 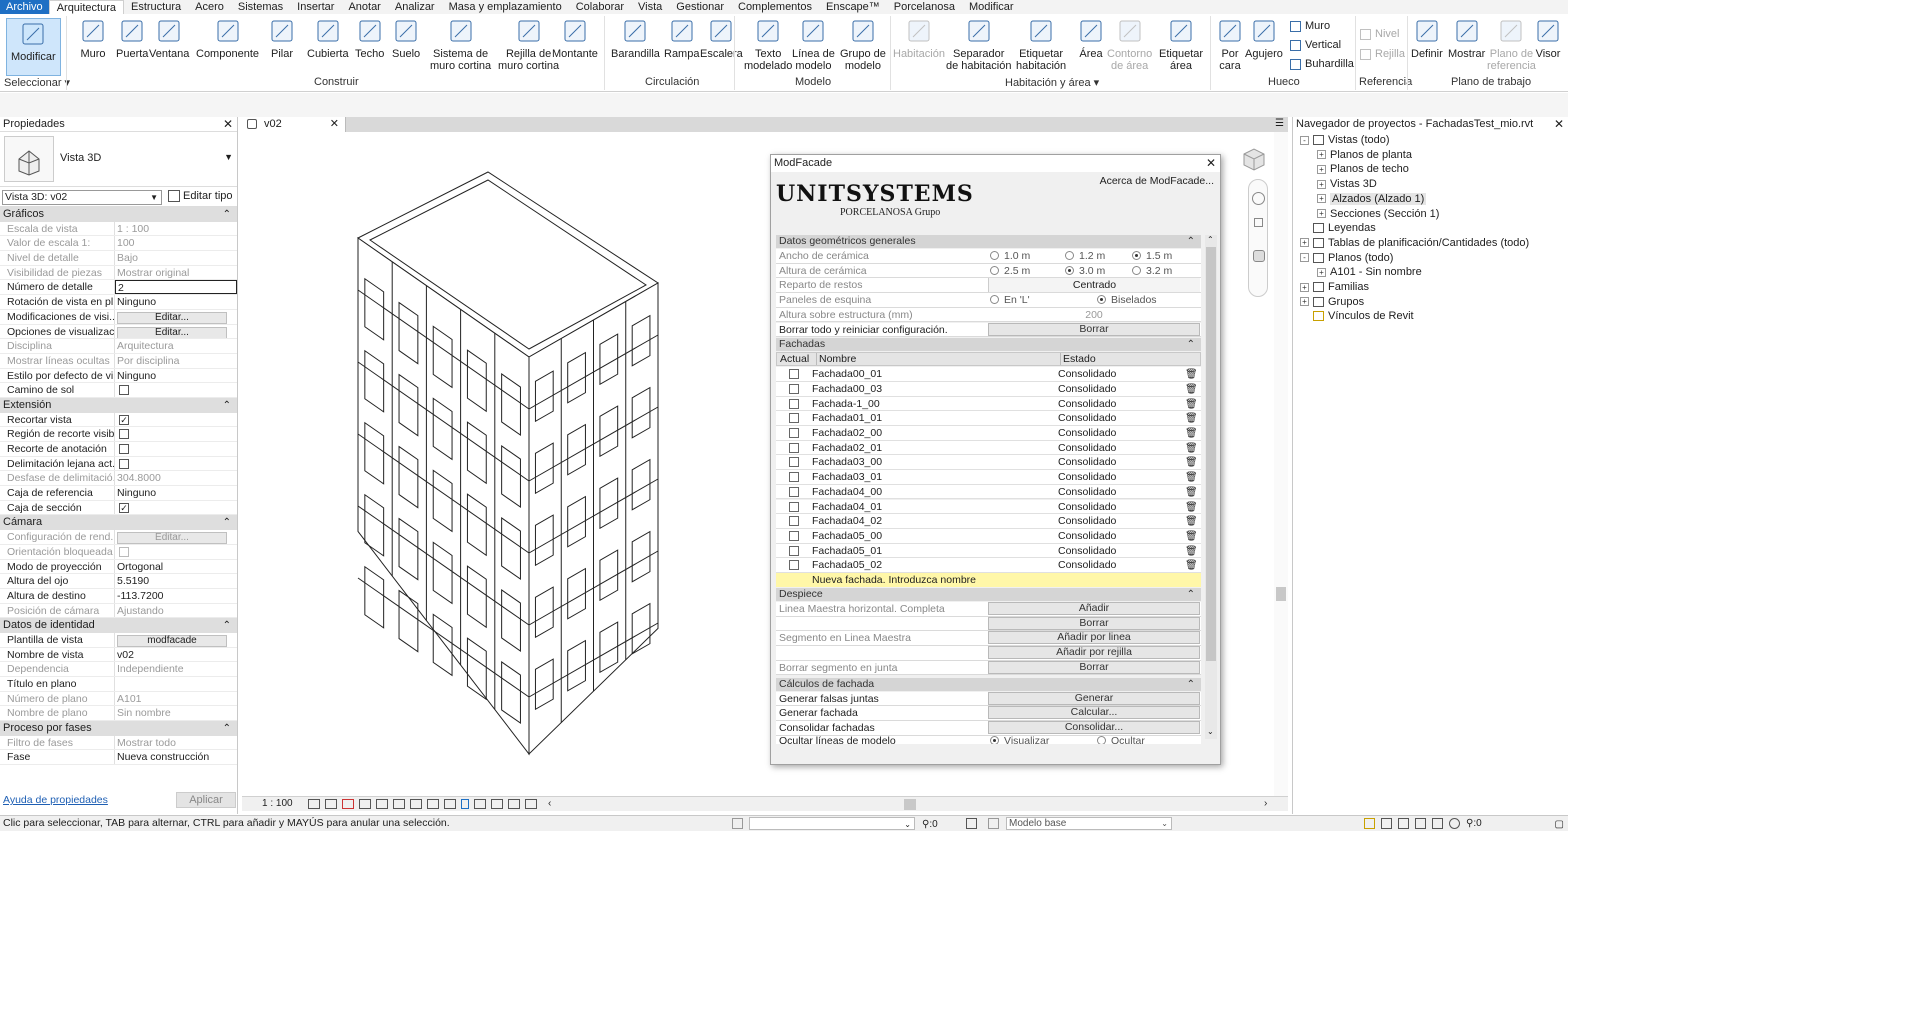 What do you see at coordinates (1347, 184) in the screenshot?
I see `tree-node-vistas-3d: + Vistas 3D` at bounding box center [1347, 184].